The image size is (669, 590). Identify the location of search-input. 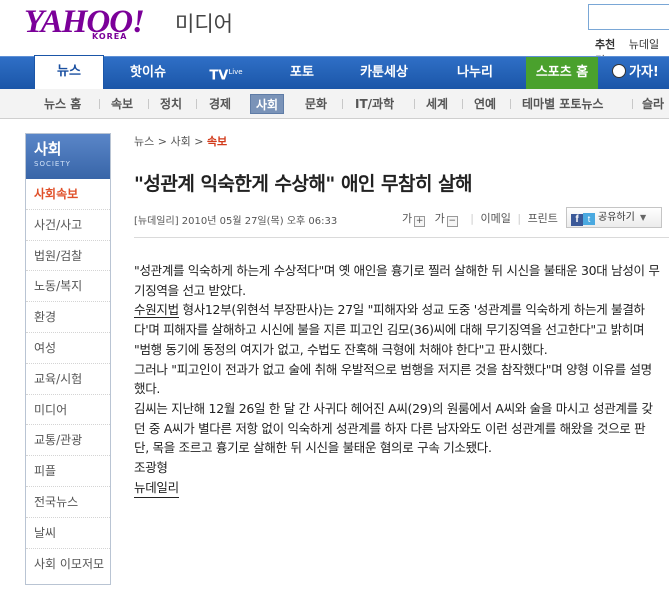
(628, 17).